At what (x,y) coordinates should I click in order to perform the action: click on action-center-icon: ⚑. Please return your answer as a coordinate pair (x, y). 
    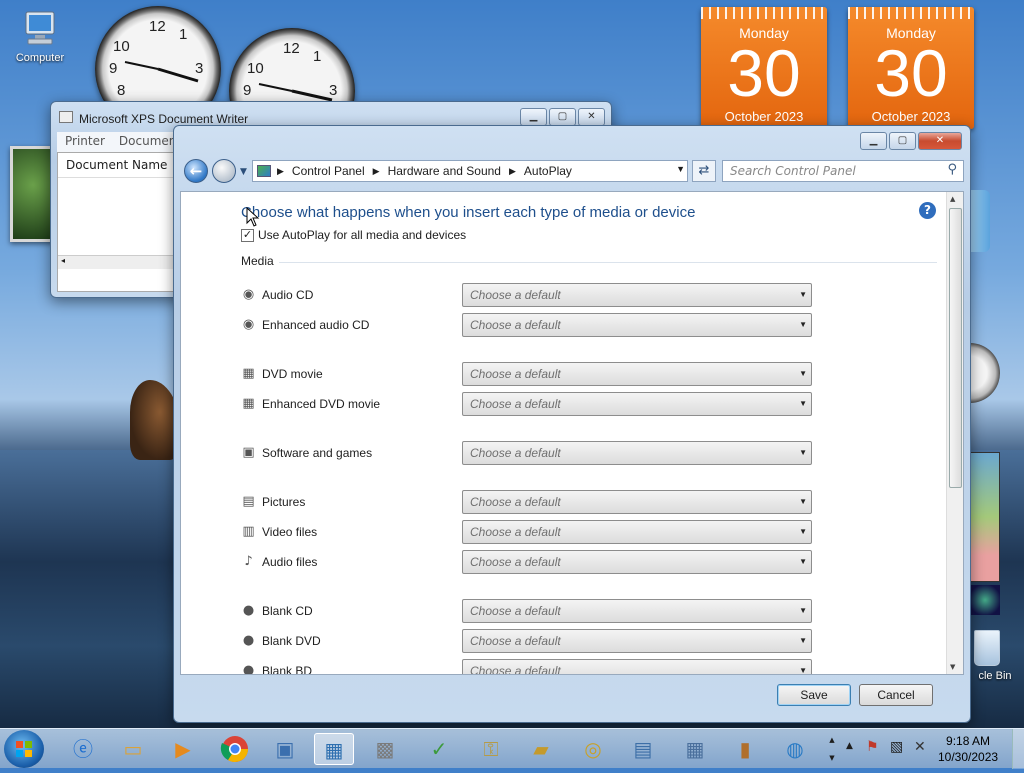
    Looking at the image, I should click on (872, 747).